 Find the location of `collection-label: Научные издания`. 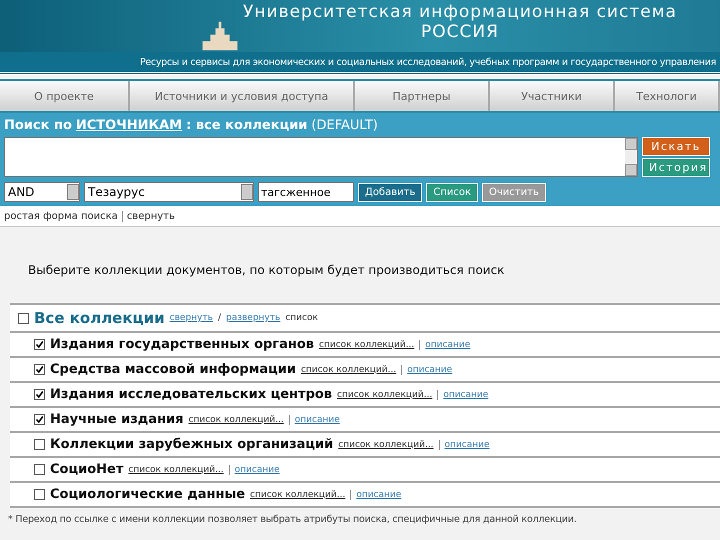

collection-label: Научные издания is located at coordinates (117, 419).